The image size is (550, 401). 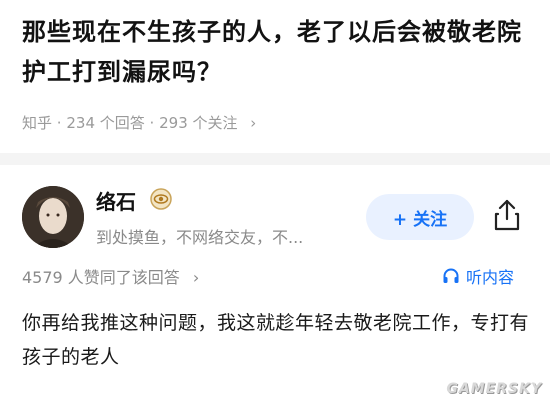 I want to click on eye-badge-icon, so click(x=161, y=199).